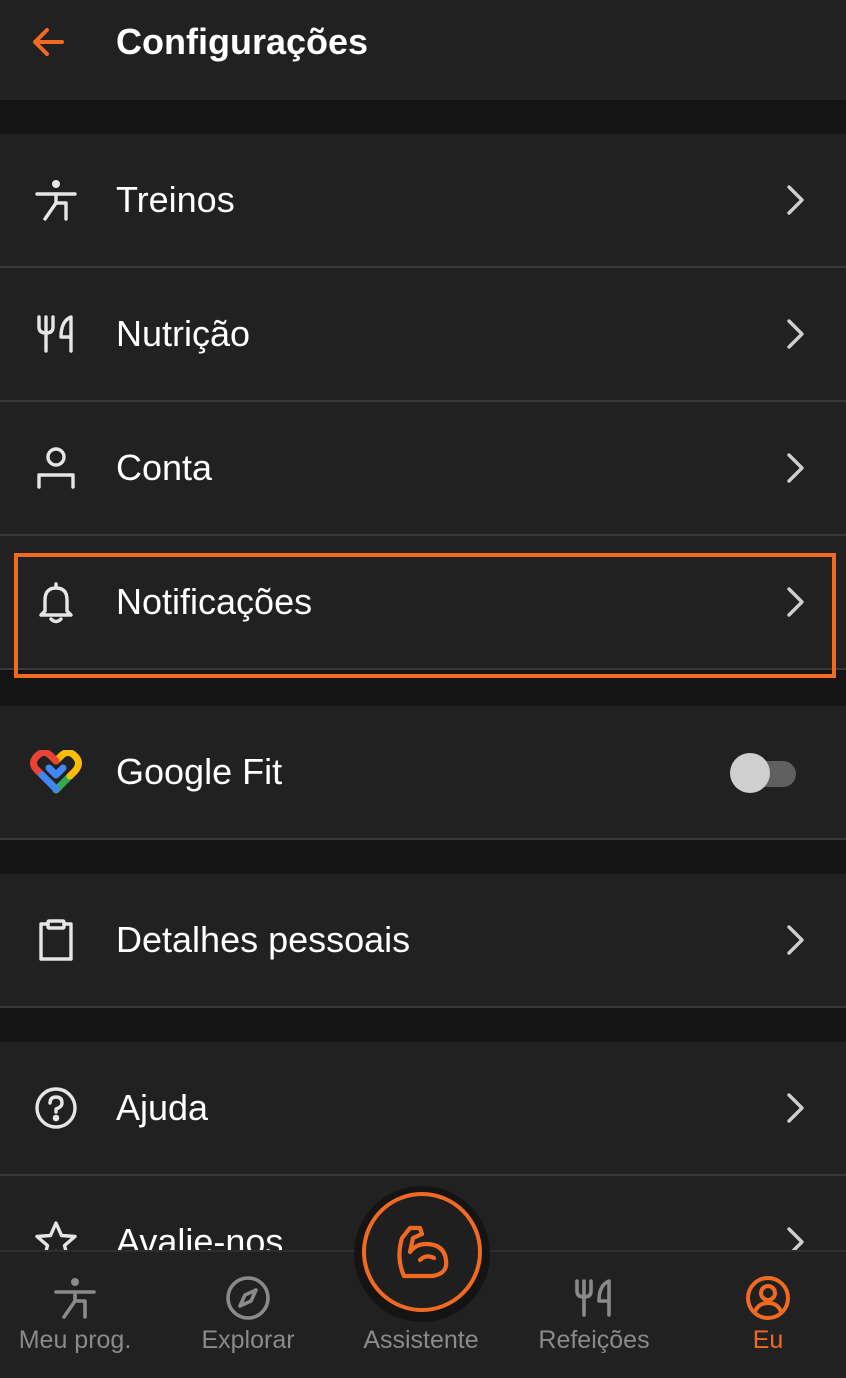 This screenshot has width=846, height=1378. I want to click on arrow-left-icon, so click(48, 42).